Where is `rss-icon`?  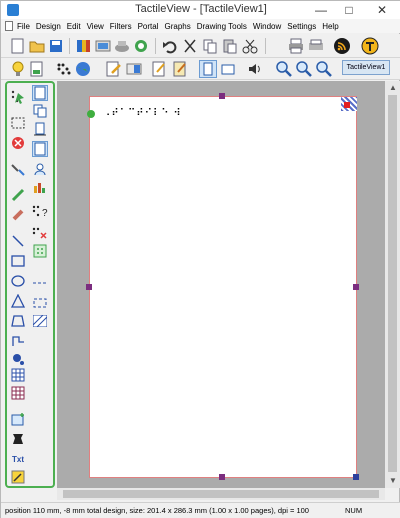 rss-icon is located at coordinates (342, 46).